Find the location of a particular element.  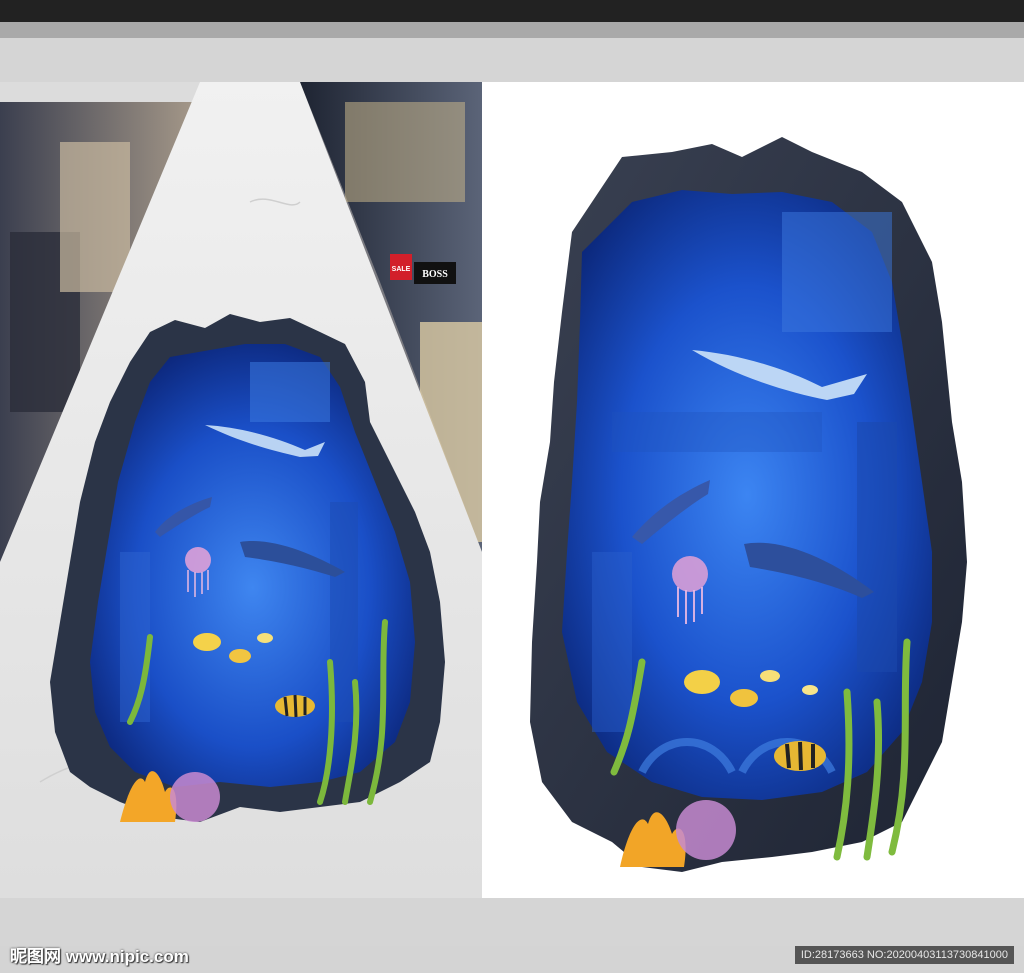

top-bar is located at coordinates (512, 11).